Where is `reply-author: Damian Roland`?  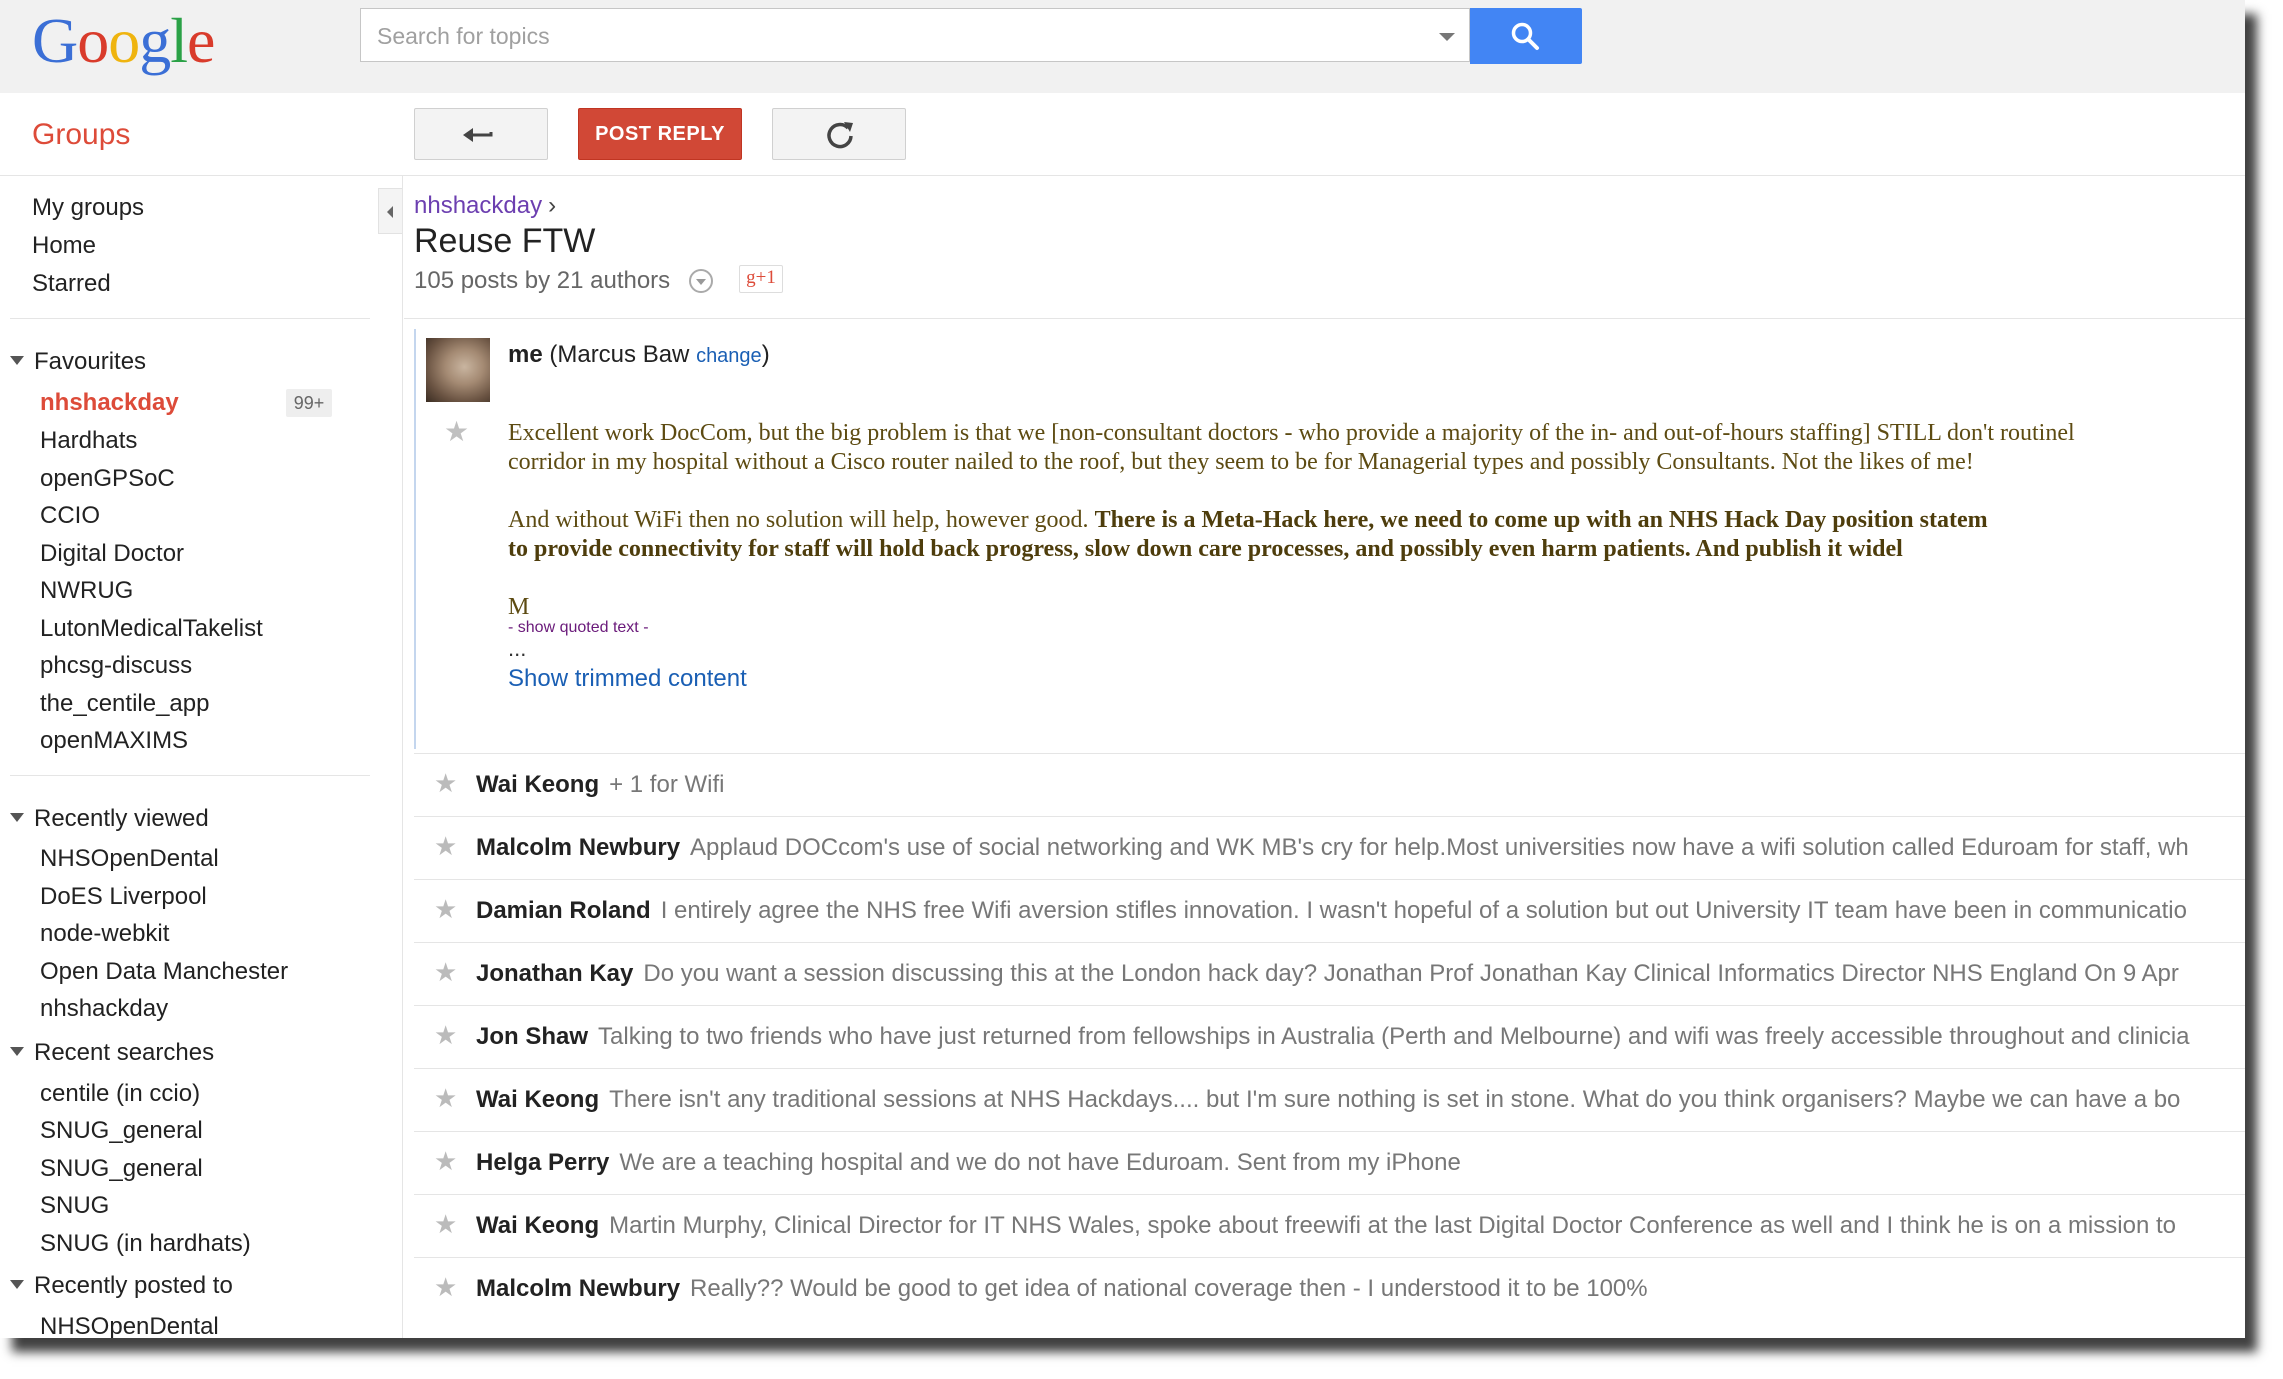 reply-author: Damian Roland is located at coordinates (563, 910).